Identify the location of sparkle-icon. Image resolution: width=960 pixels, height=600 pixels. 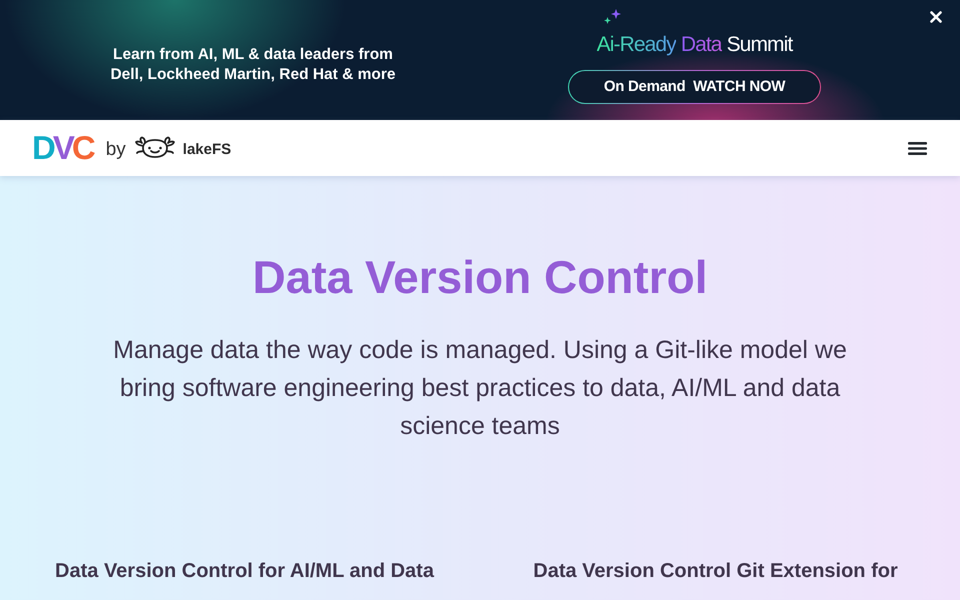
(613, 17).